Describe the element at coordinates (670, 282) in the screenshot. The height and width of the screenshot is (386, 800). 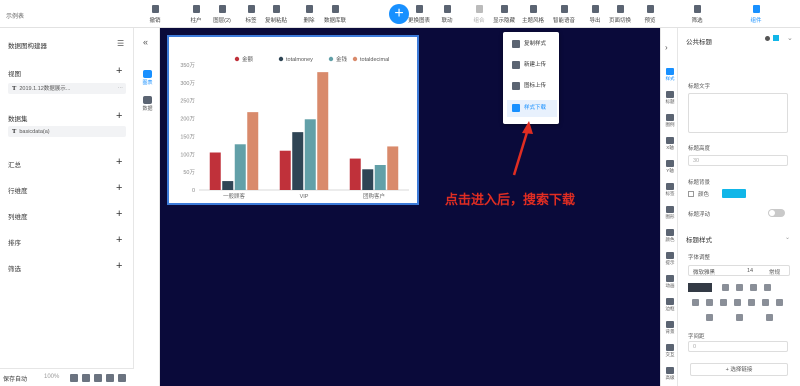
I see `right-nav-item: 动画` at that location.